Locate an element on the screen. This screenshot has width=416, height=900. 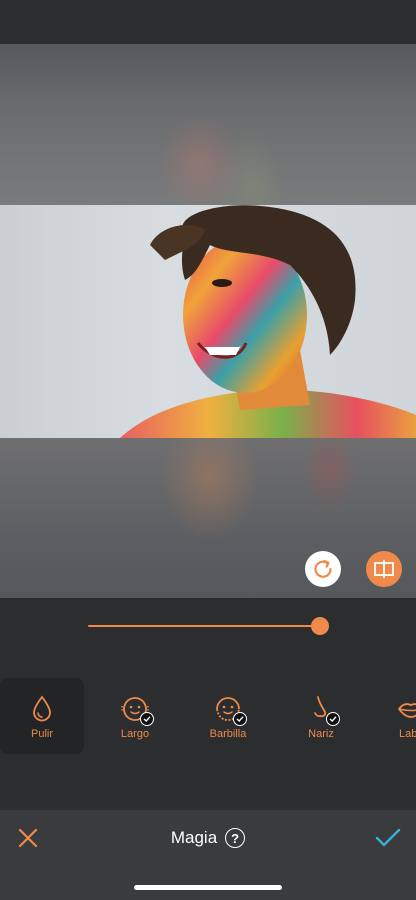
help-icon: ? is located at coordinates (235, 838).